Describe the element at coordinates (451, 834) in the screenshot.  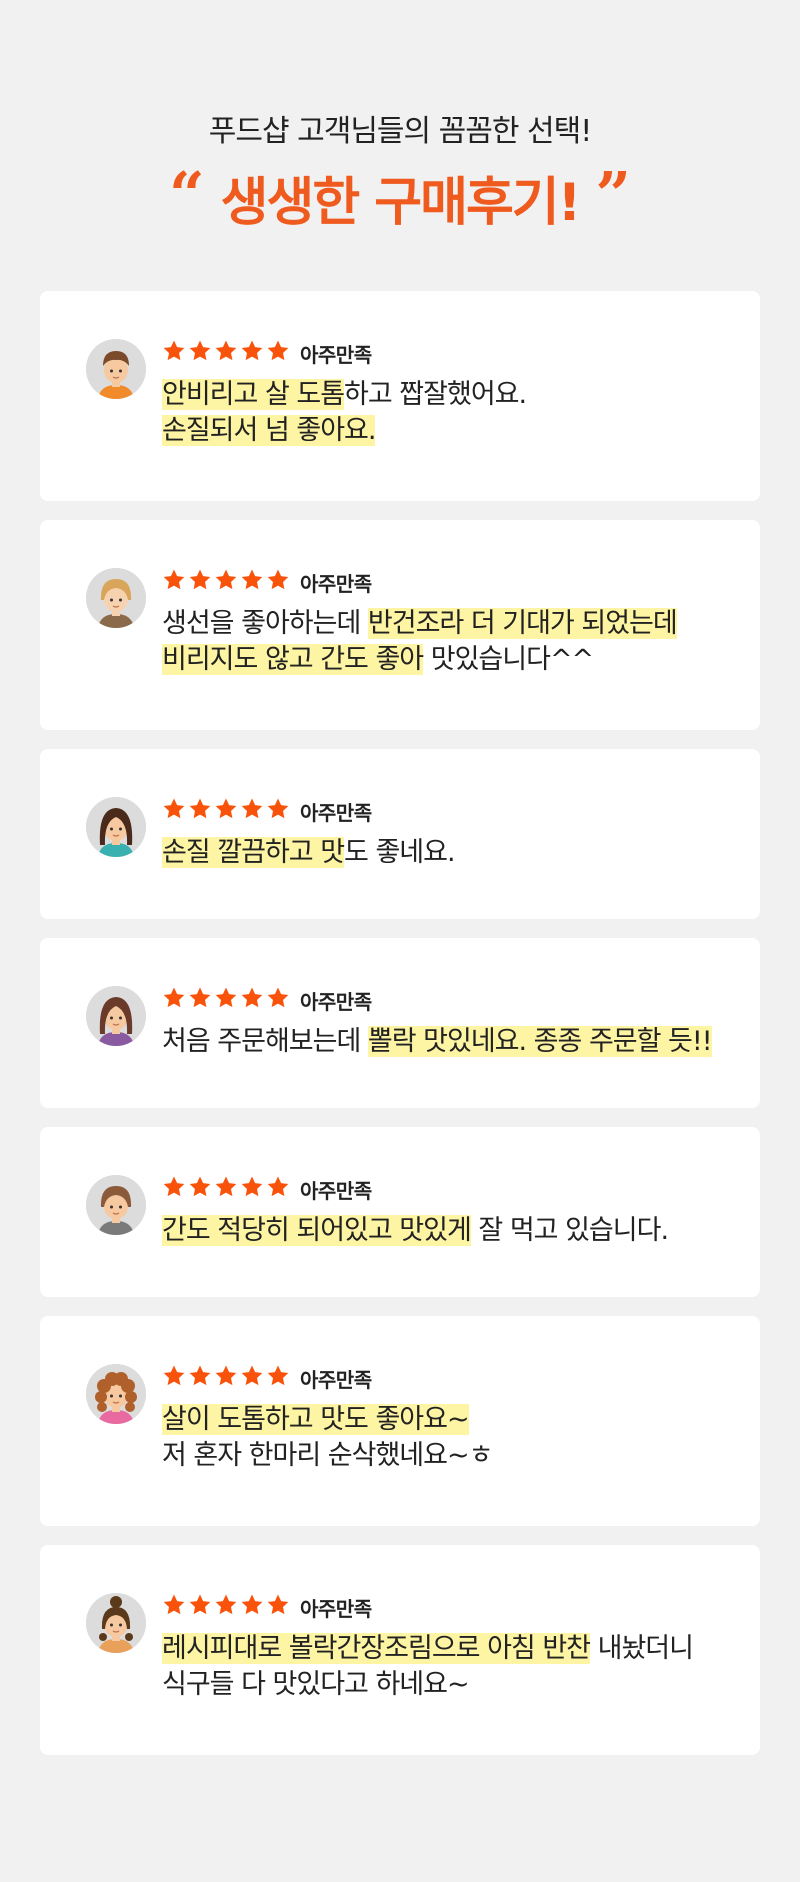
I see `review-content: 아주만족손질 깔끔하고 맛도 좋네요.` at that location.